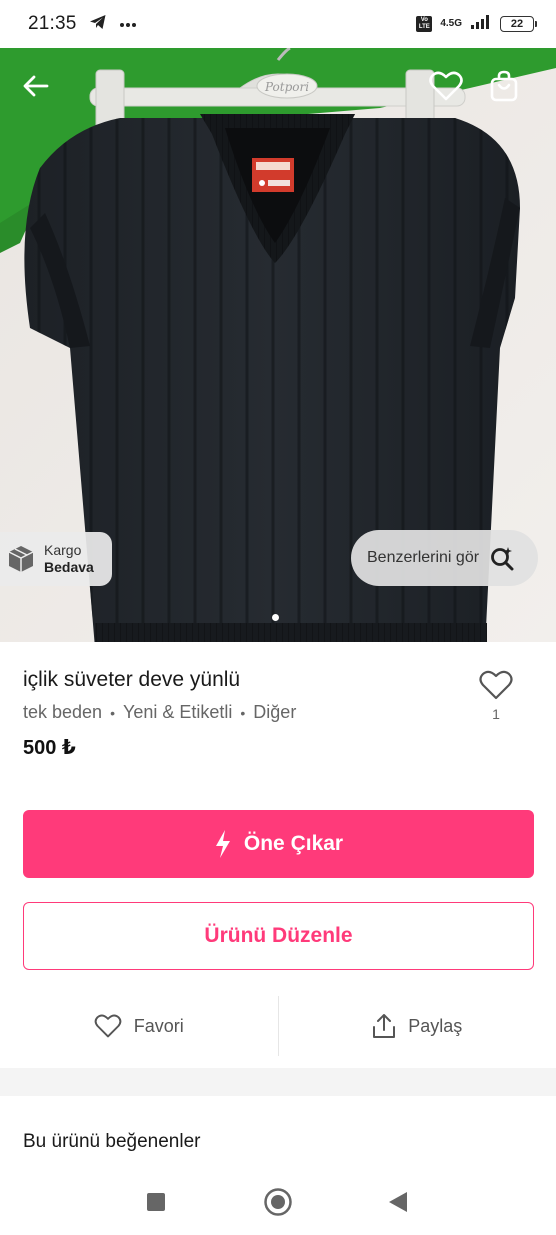 This screenshot has height=1235, width=556. What do you see at coordinates (502, 559) in the screenshot?
I see `search-sparkle-icon` at bounding box center [502, 559].